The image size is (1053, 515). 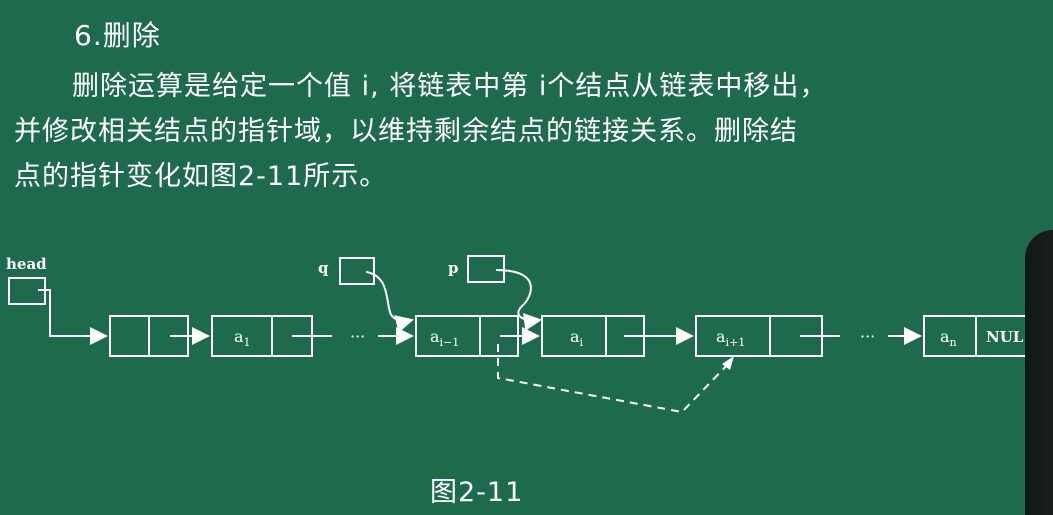 I want to click on node-a1-label: a1, so click(x=242, y=338).